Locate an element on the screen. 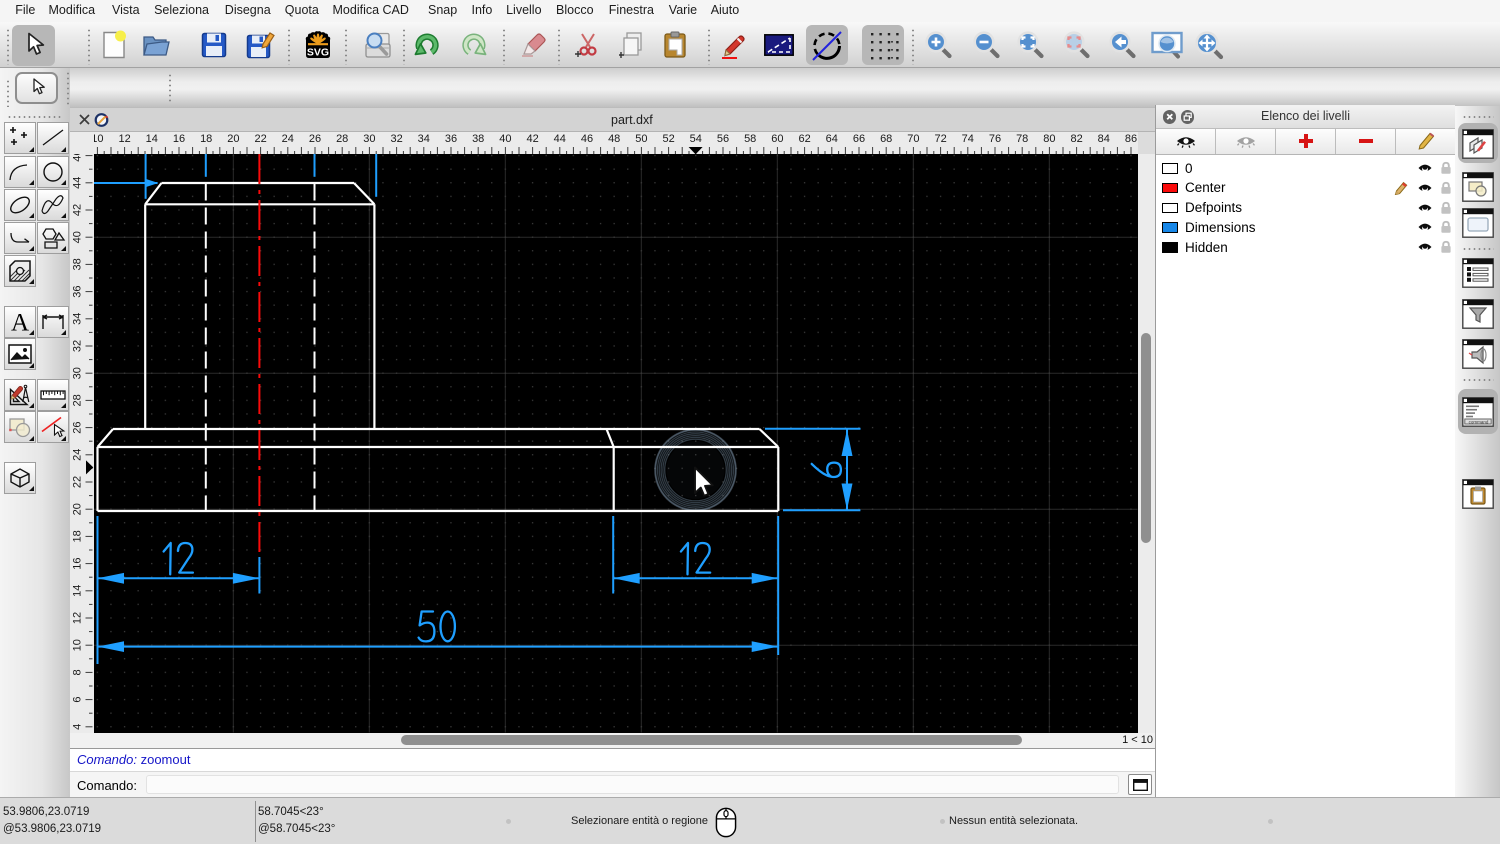 The width and height of the screenshot is (1500, 844). svg-text: 4 is located at coordinates (78, 727).